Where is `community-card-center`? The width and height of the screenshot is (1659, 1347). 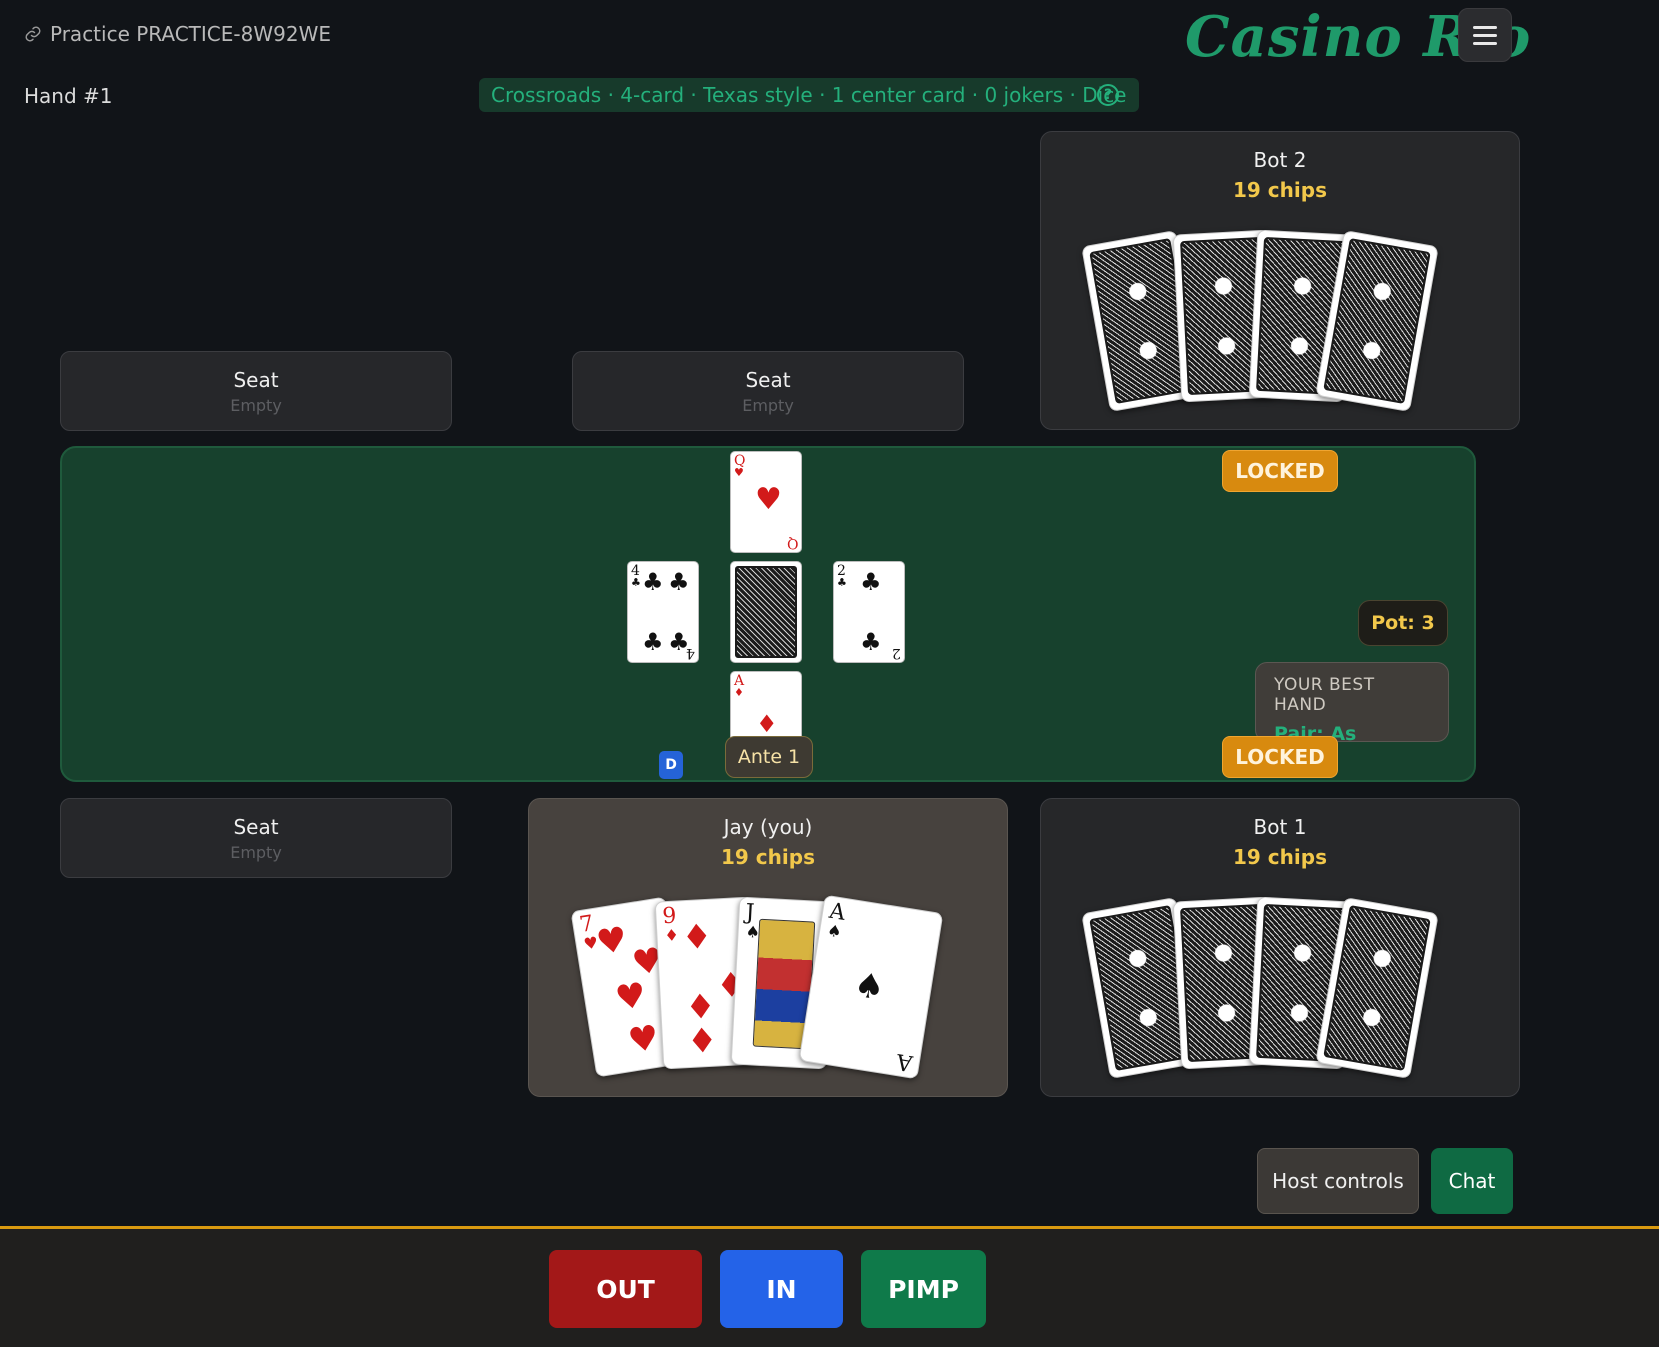 community-card-center is located at coordinates (766, 612).